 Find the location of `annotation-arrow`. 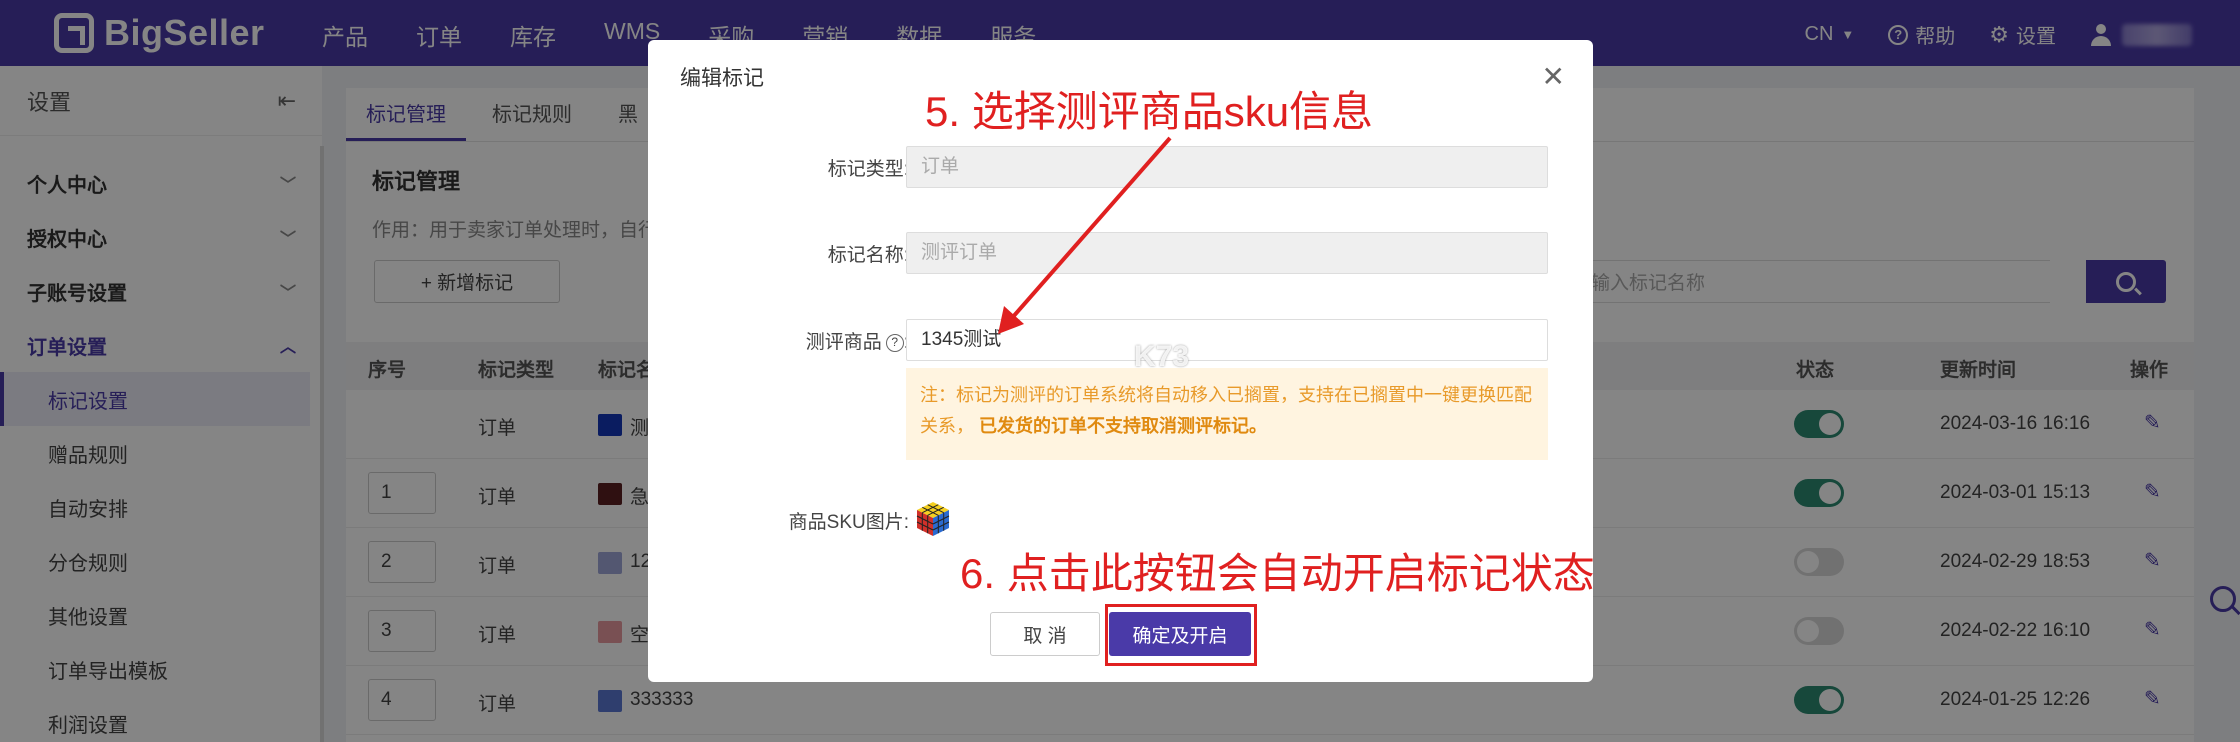

annotation-arrow is located at coordinates (1085, 235).